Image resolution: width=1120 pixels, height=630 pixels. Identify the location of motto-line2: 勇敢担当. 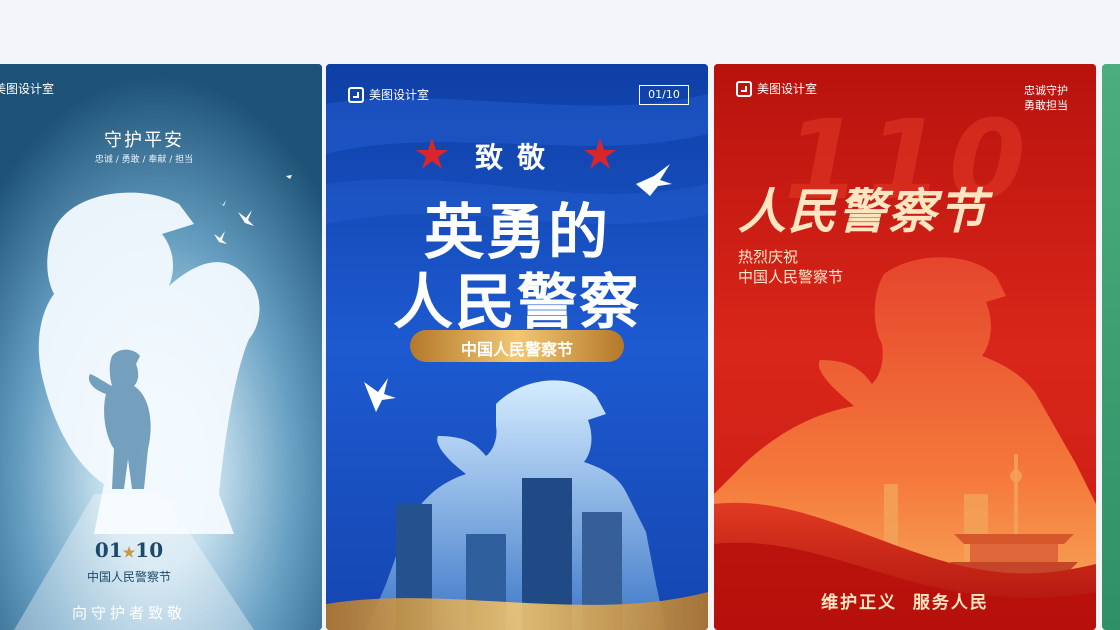
(1046, 105).